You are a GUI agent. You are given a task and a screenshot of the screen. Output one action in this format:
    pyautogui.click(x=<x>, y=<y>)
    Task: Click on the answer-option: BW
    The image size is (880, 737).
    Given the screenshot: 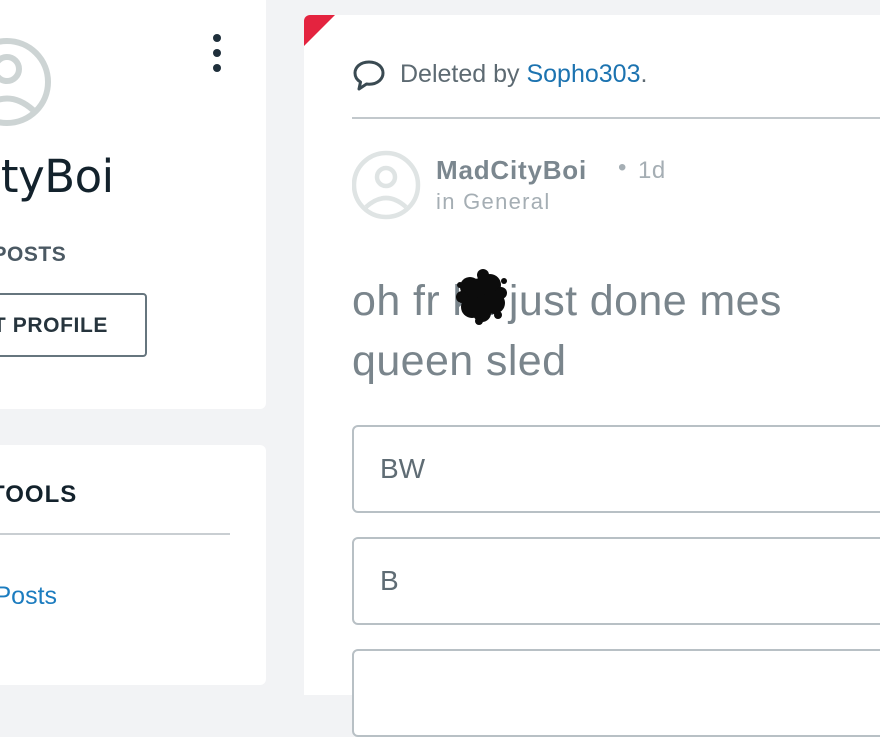 What is the action you would take?
    pyautogui.click(x=616, y=469)
    